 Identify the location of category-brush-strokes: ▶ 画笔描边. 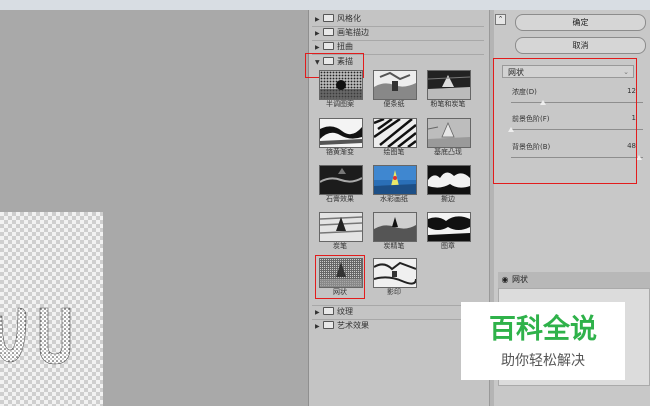
(342, 33).